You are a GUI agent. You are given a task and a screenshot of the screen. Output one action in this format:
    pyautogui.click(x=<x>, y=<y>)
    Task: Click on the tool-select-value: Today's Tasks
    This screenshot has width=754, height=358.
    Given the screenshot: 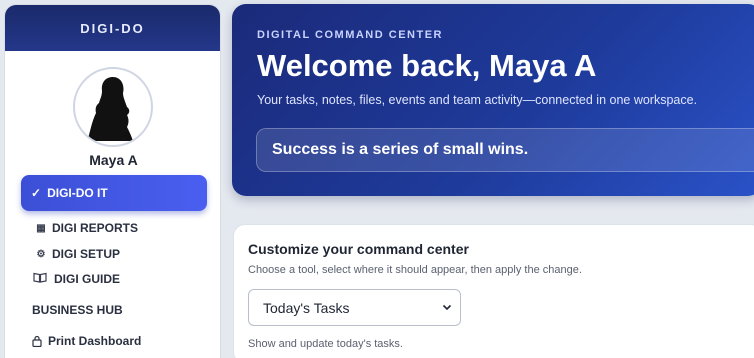 What is the action you would take?
    pyautogui.click(x=306, y=307)
    